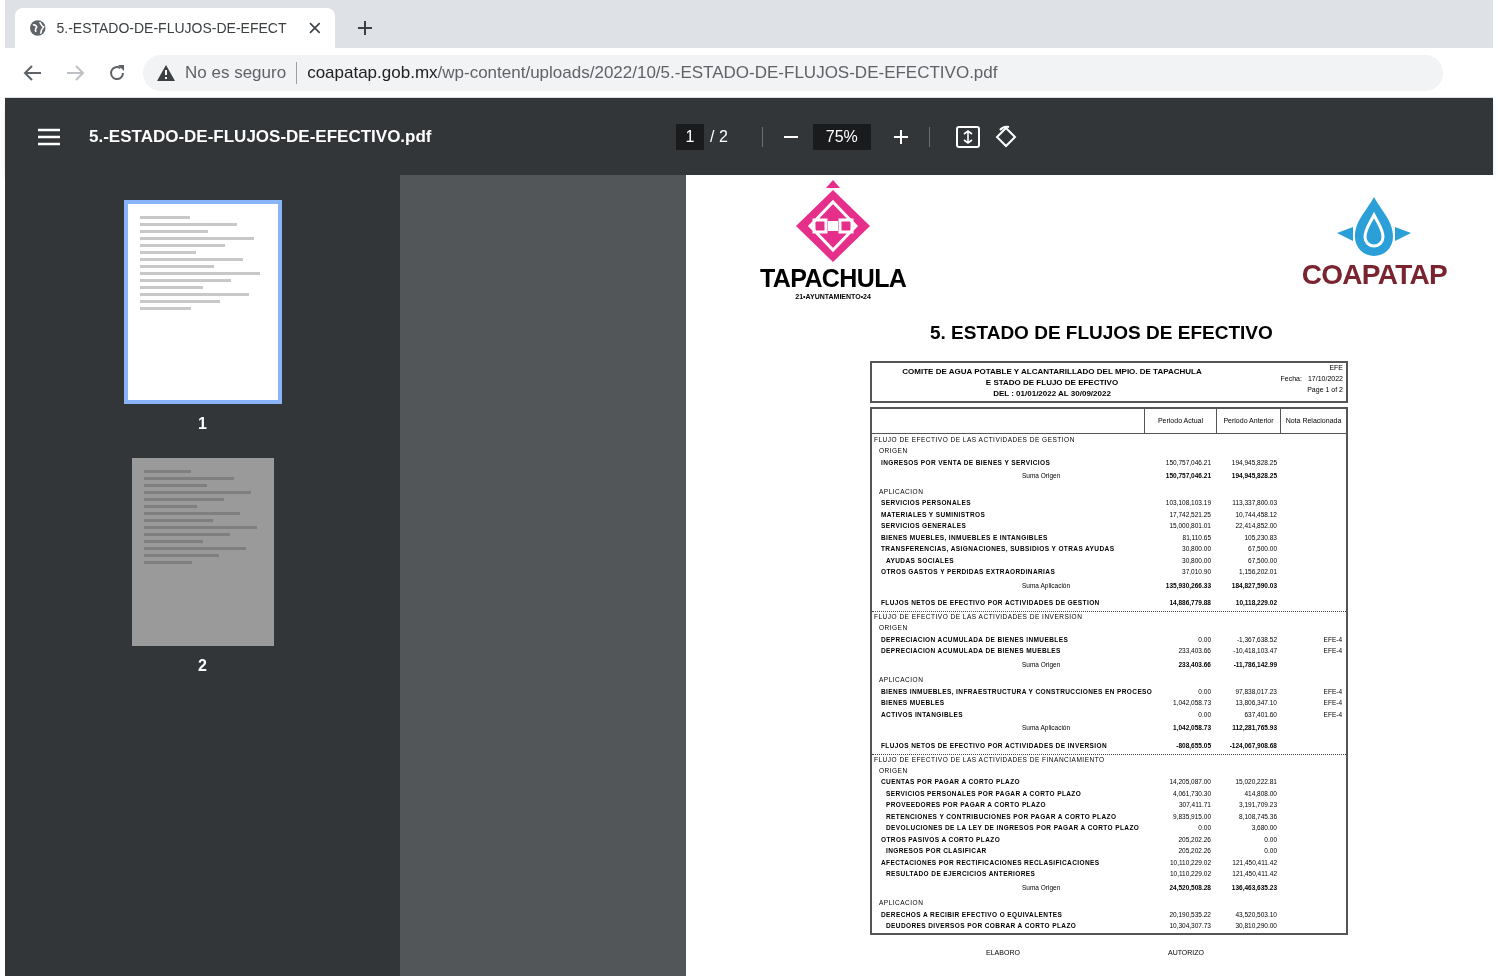 This screenshot has height=976, width=1498. I want to click on menu-icon, so click(49, 136).